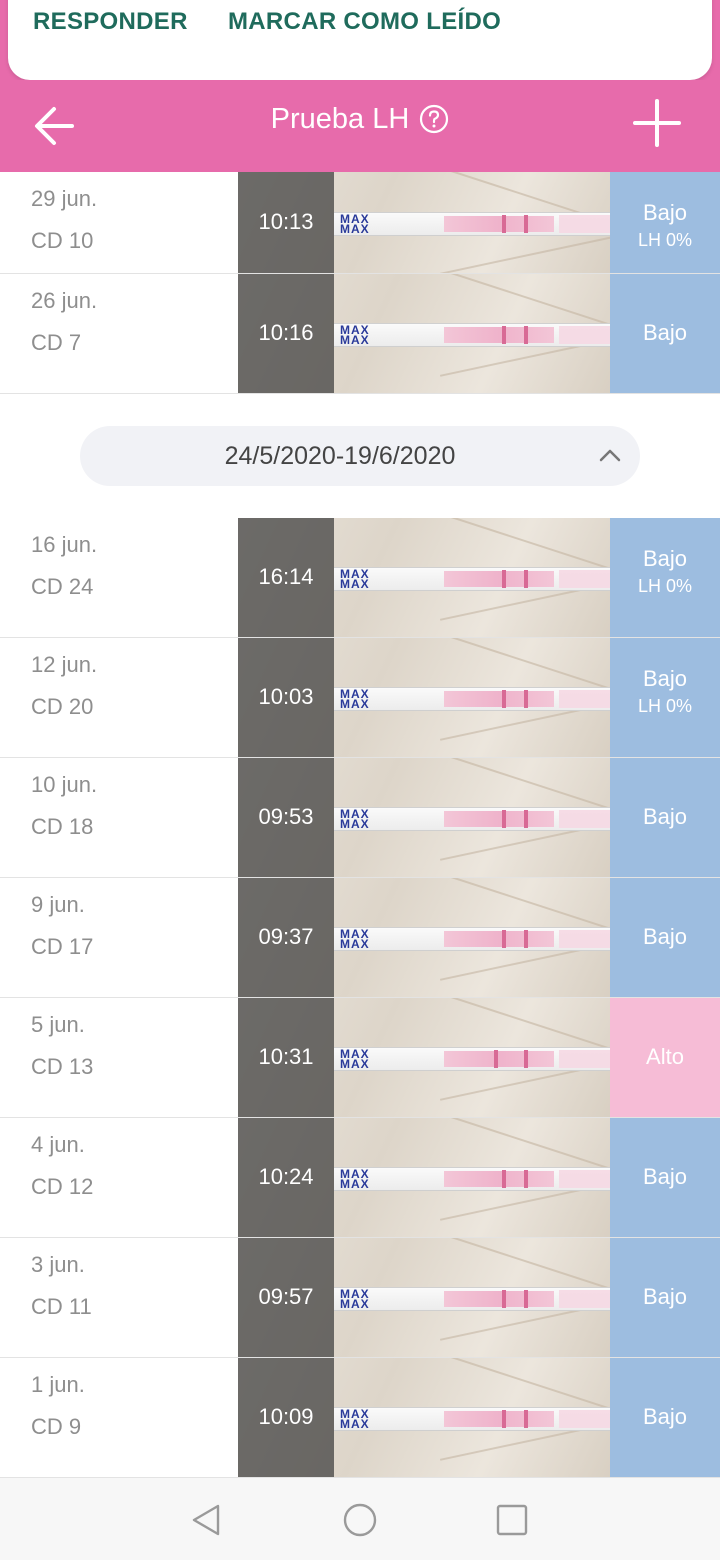  Describe the element at coordinates (64, 784) in the screenshot. I see `entry-date: 10 jun.` at that location.